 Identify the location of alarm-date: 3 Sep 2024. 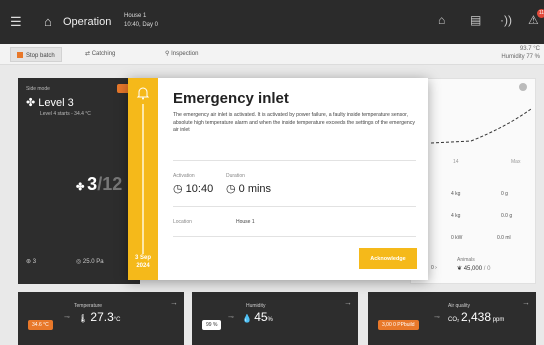
(143, 262).